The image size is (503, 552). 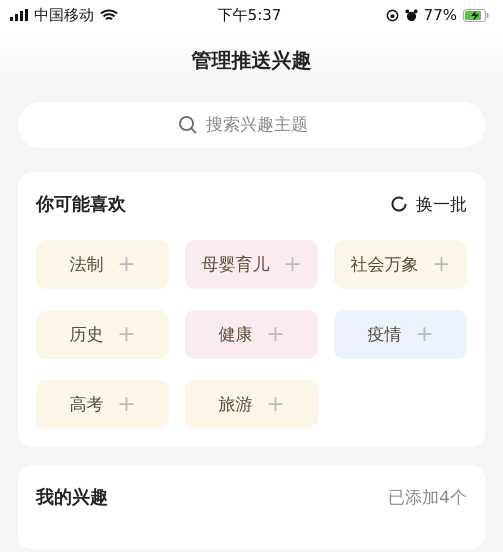 I want to click on search-field: 搜索兴趣主题, so click(x=251, y=125).